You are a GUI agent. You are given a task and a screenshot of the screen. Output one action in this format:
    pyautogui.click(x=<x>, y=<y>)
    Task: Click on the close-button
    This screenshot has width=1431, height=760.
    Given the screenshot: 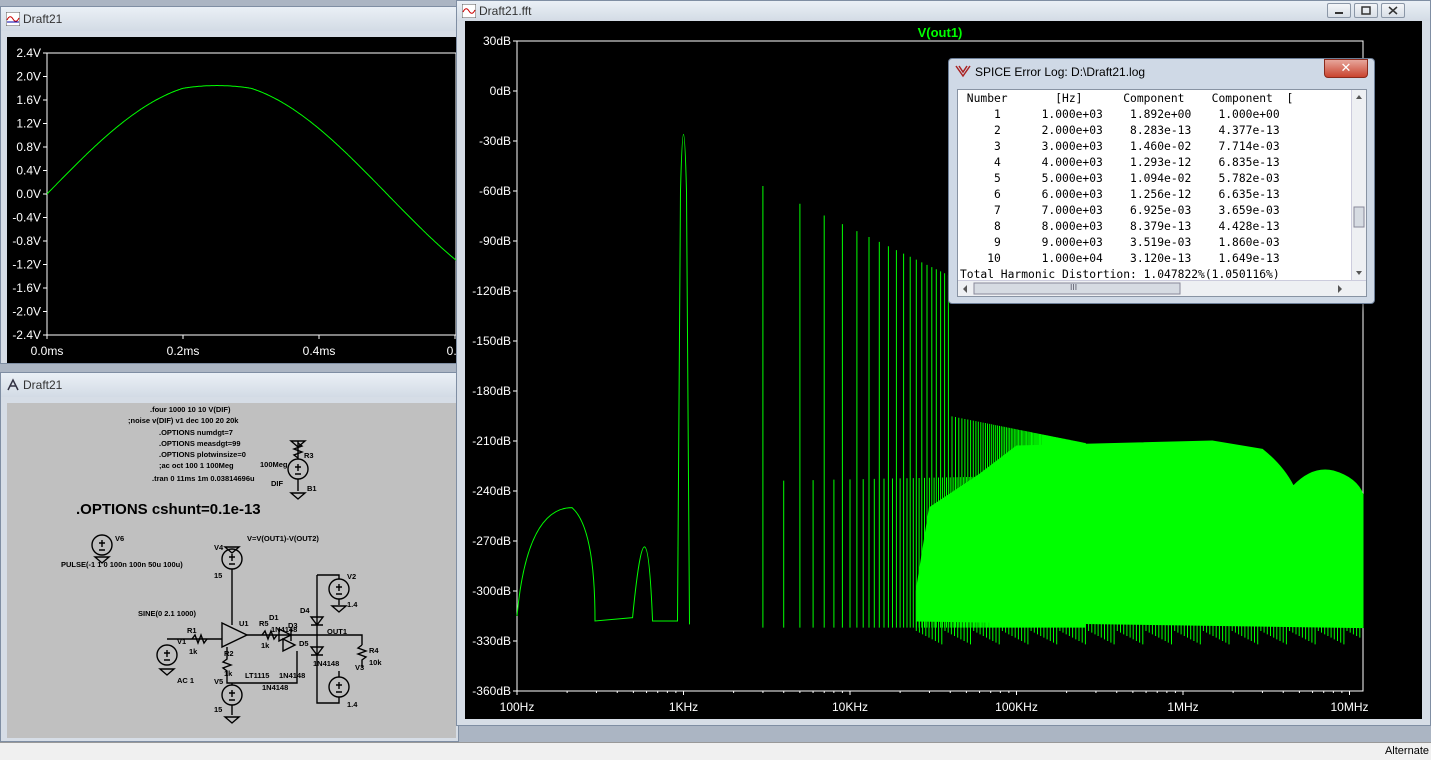 What is the action you would take?
    pyautogui.click(x=1393, y=10)
    